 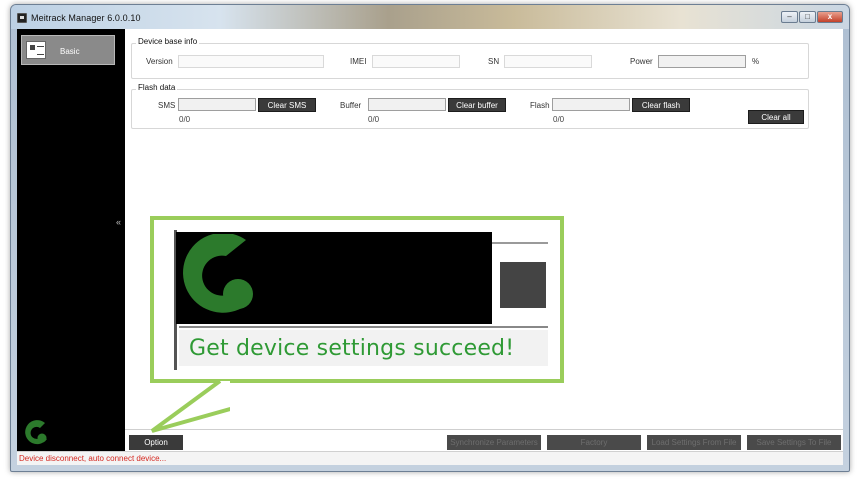 What do you see at coordinates (470, 58) in the screenshot?
I see `device-base-info-group: Device base info Version IMEI SN Power %` at bounding box center [470, 58].